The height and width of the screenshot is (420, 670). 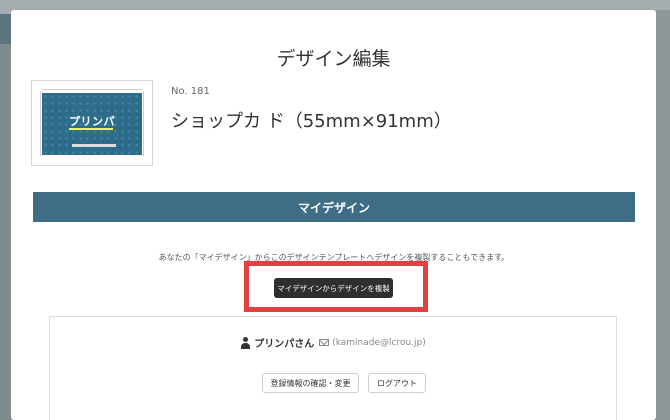 I want to click on account-settings-button: 登録情報の確認・変更, so click(x=310, y=383).